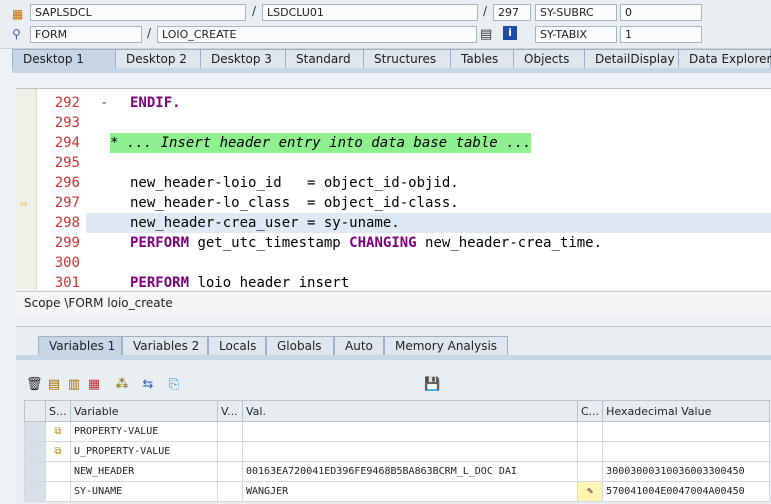  Describe the element at coordinates (158, 58) in the screenshot. I see `tab-desktop-2: Desktop 2` at that location.